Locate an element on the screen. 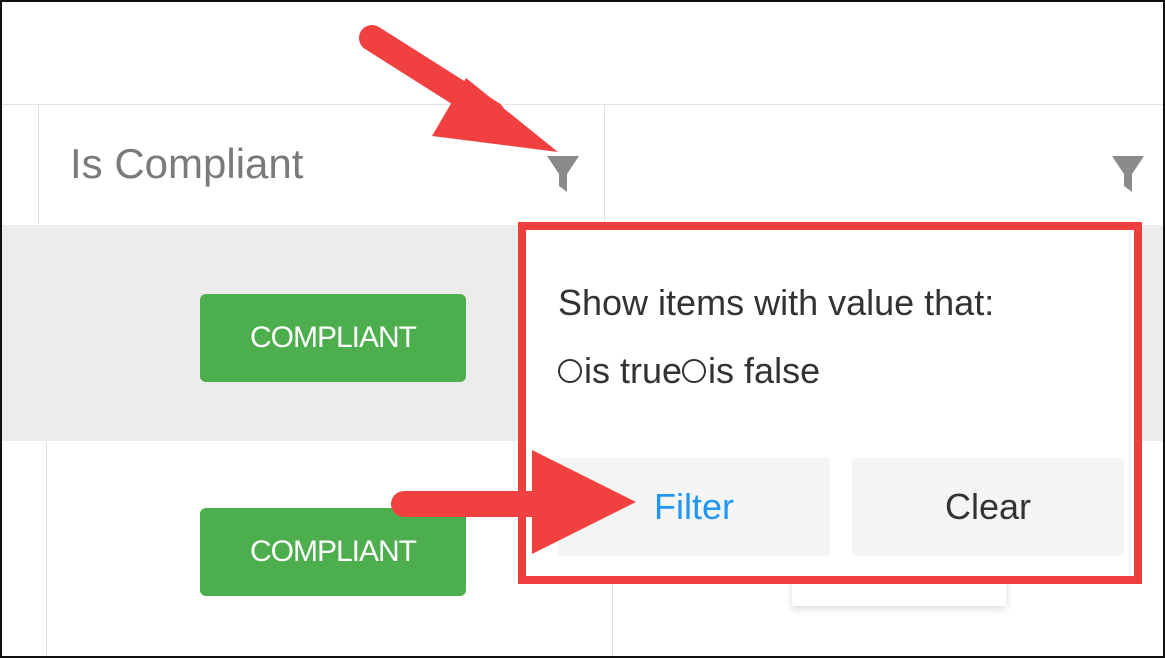  filter-options: is true is false is located at coordinates (689, 371).